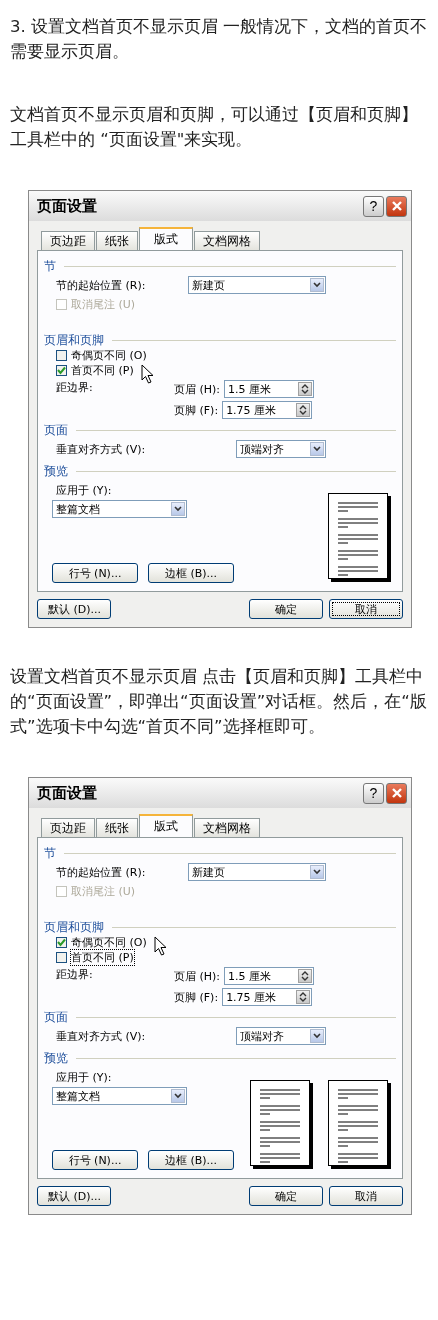  Describe the element at coordinates (218, 702) in the screenshot. I see `article-paragraph: 设置文档首页不显示页眉 点击【页眉和页脚】工具栏中的“页面设置”，即弹出“页面设置”对话框。然后，在“版式”选项卡中勾选“首页不同”选择框即可。` at that location.